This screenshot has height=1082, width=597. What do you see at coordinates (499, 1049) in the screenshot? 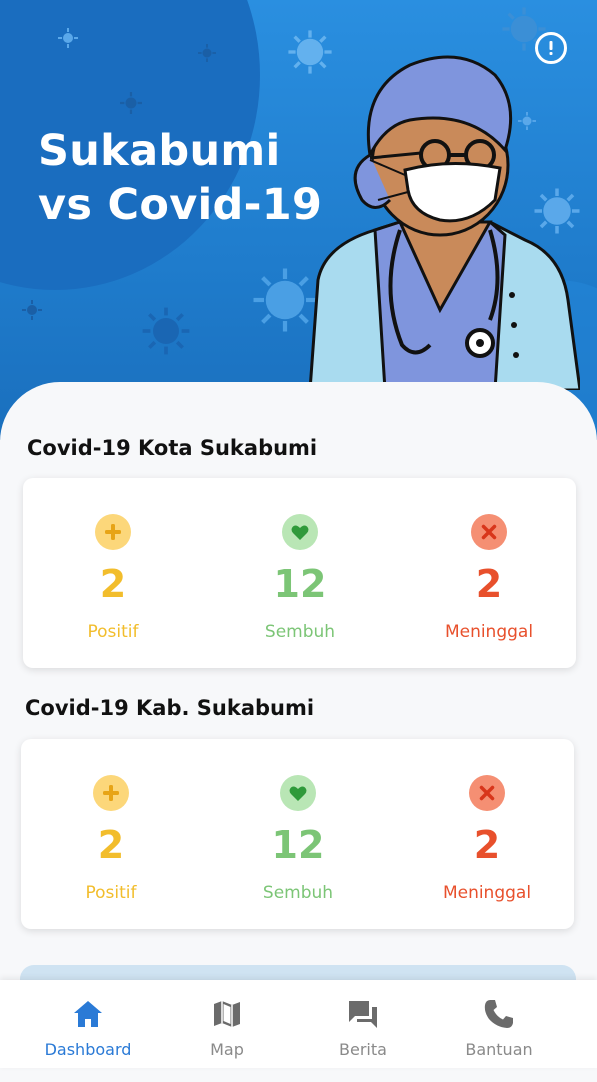
I see `nav-label-bantuan: Bantuan` at bounding box center [499, 1049].